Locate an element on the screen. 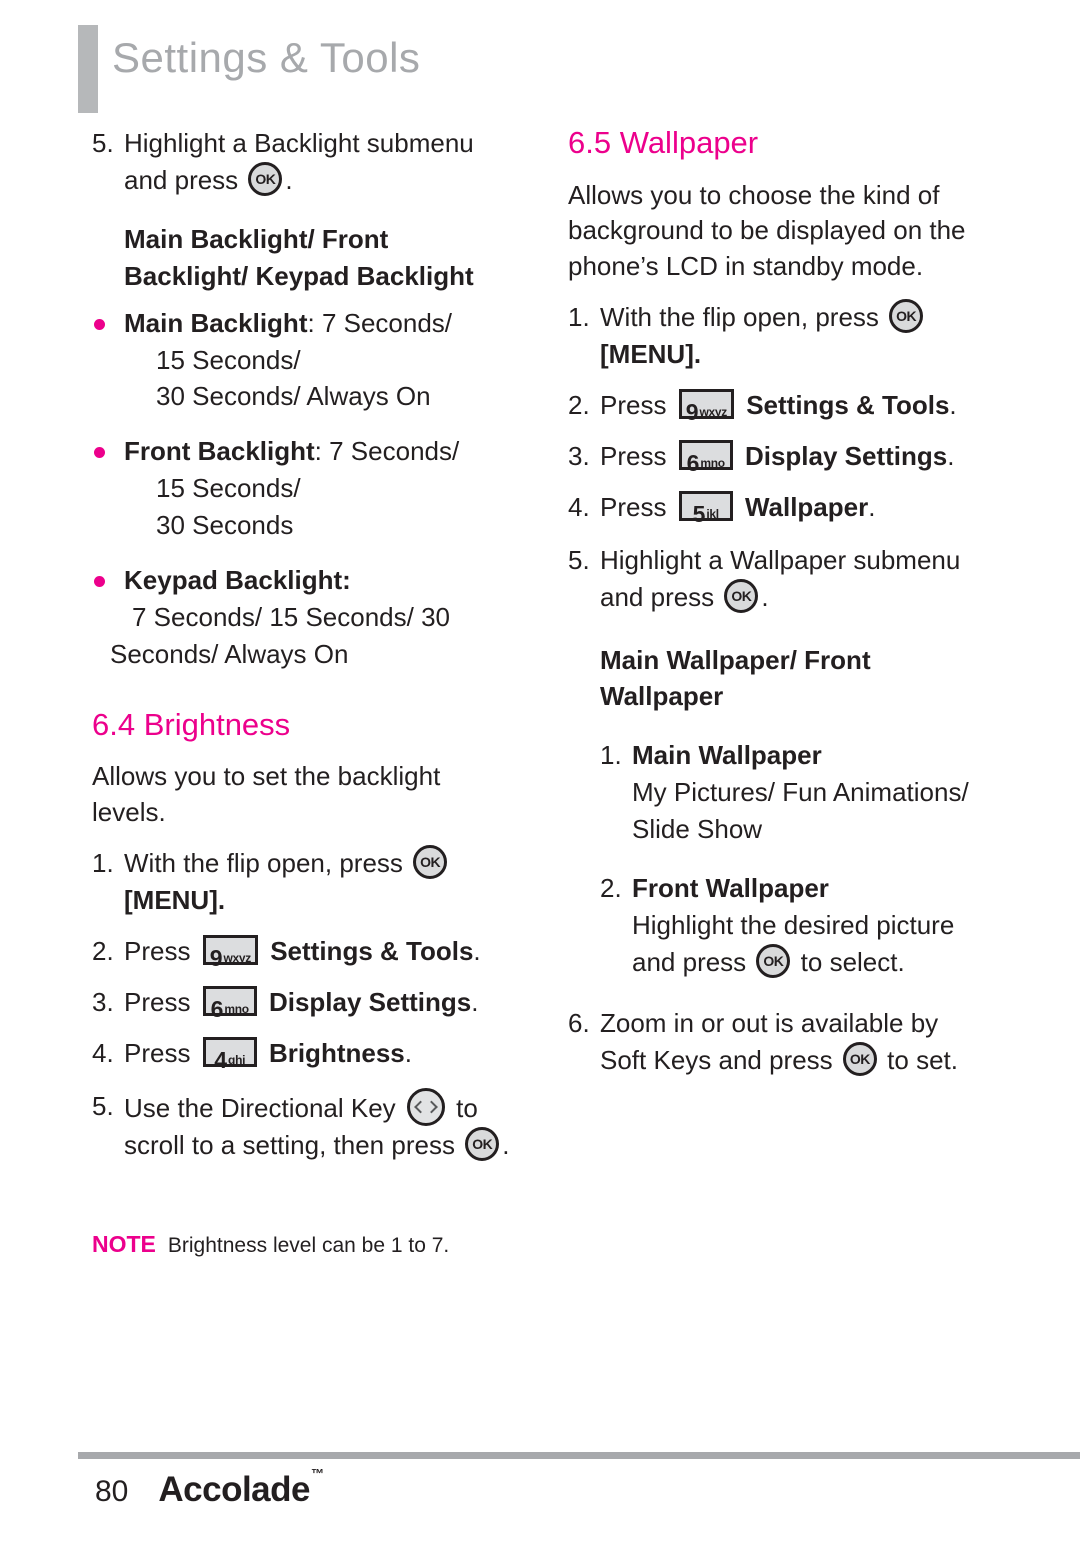 The width and height of the screenshot is (1080, 1555). key-digit: 4 is located at coordinates (221, 1059).